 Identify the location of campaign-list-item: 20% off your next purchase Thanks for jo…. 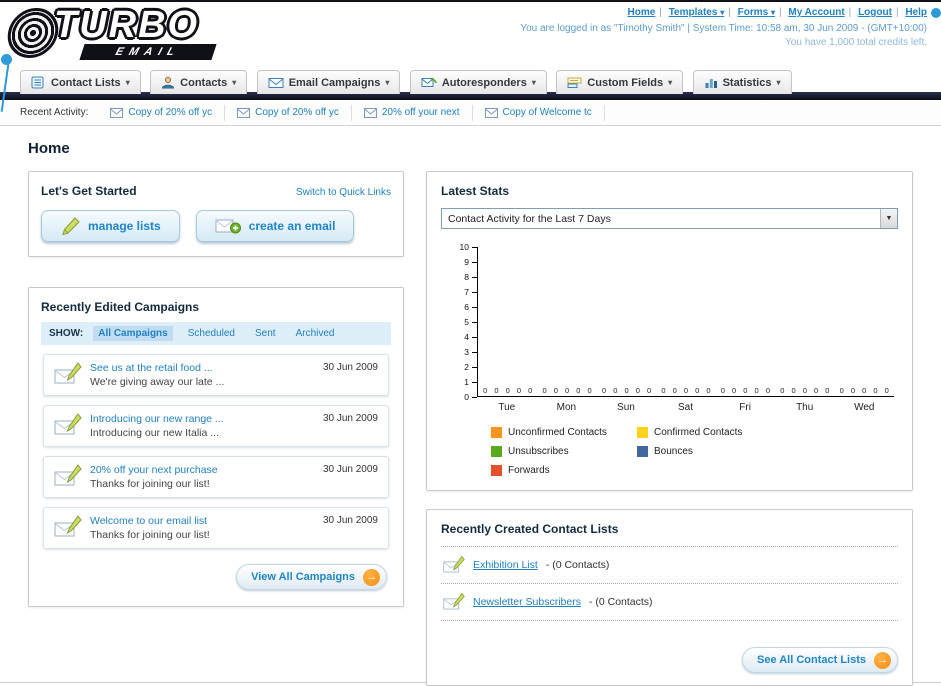
(216, 477).